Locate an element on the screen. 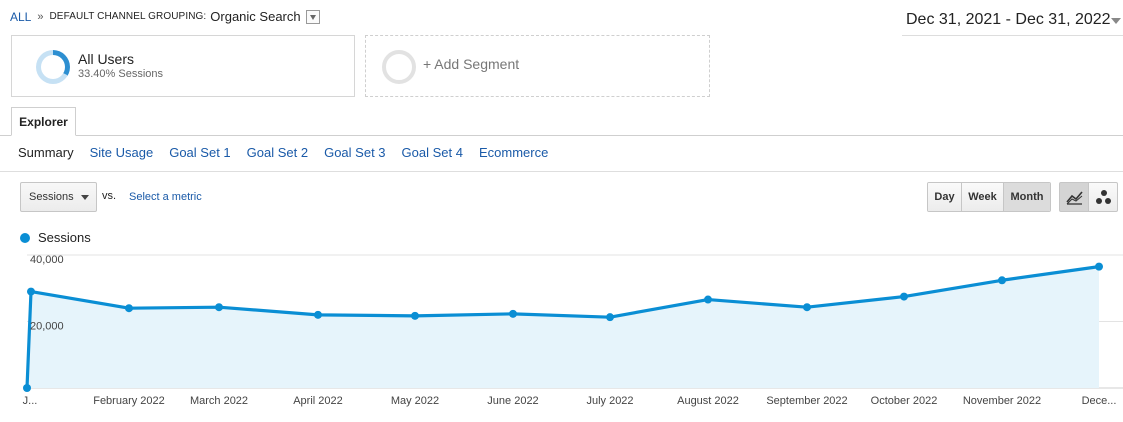 Image resolution: width=1123 pixels, height=422 pixels. granularity-month-button: Month is located at coordinates (1027, 197).